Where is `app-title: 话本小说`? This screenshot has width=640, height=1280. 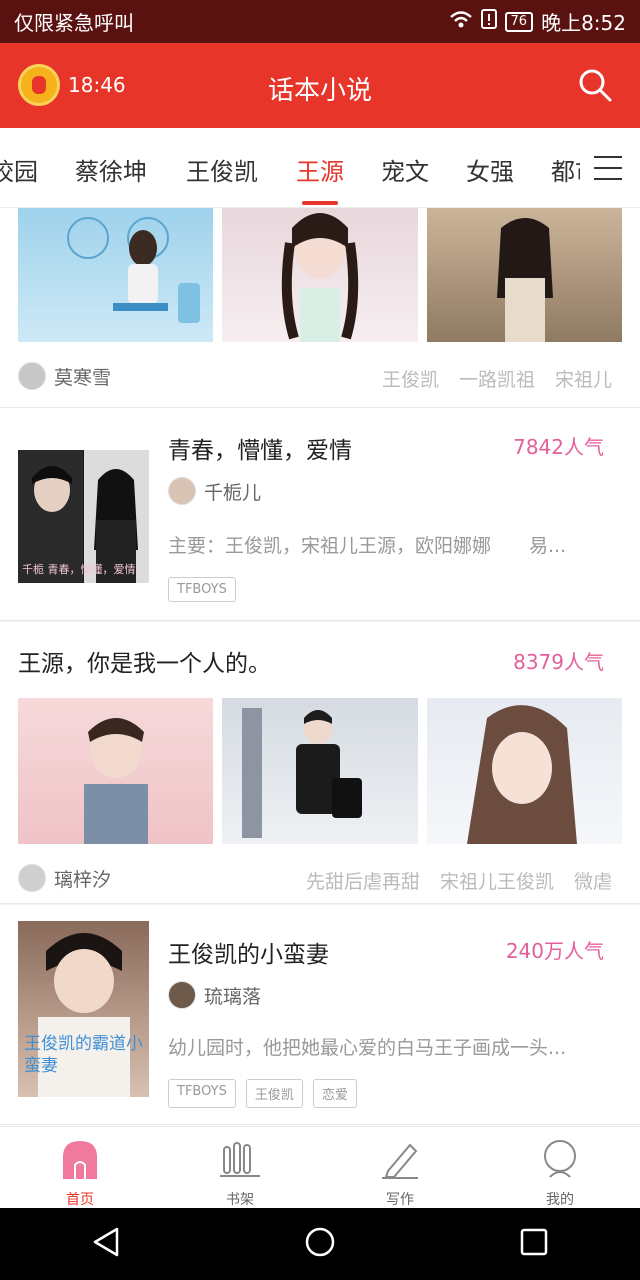 app-title: 话本小说 is located at coordinates (319, 91).